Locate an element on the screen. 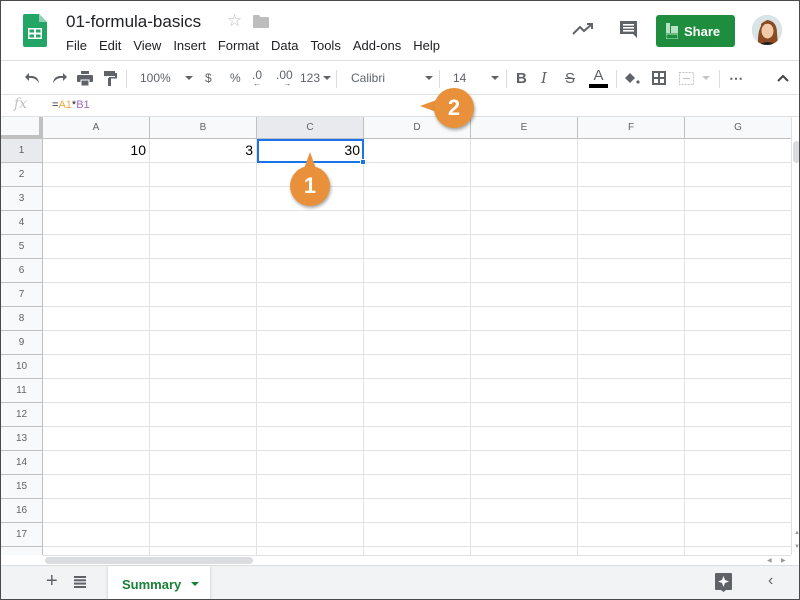  italic-button: I is located at coordinates (544, 78).